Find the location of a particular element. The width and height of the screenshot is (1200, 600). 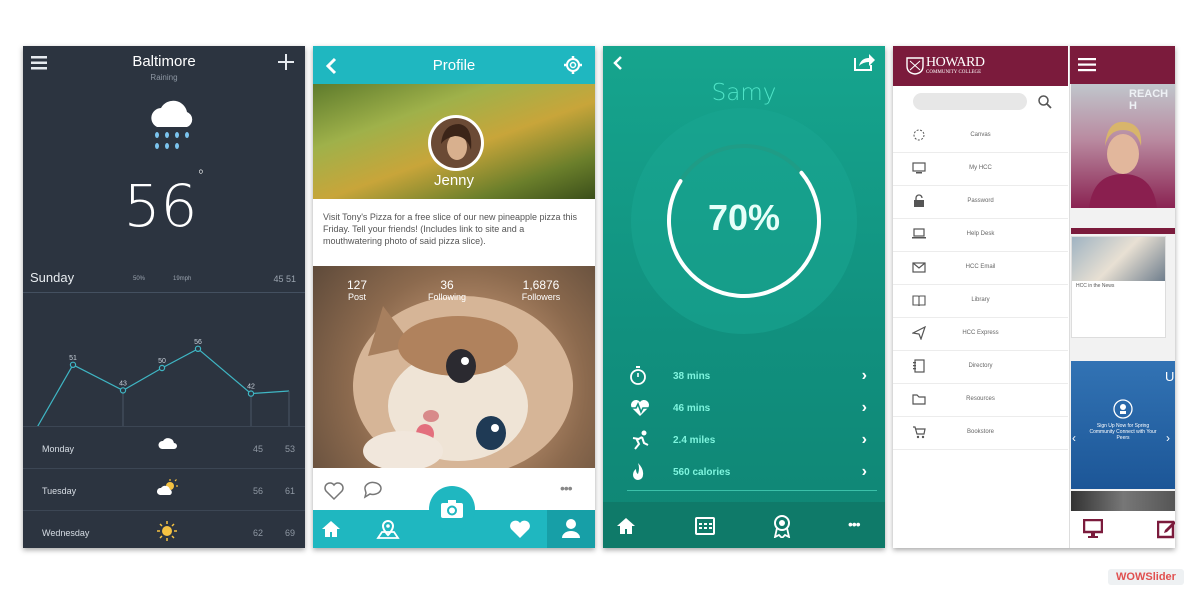

chart-point-label: 50 is located at coordinates (162, 361).